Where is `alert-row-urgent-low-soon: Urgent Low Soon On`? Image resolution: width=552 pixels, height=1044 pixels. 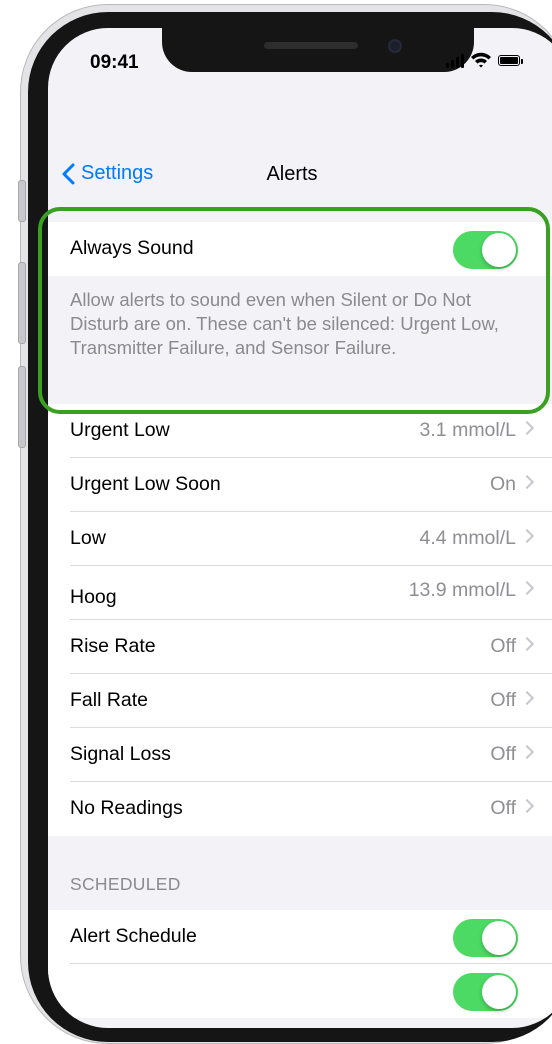
alert-row-urgent-low-soon: Urgent Low Soon On is located at coordinates (300, 485).